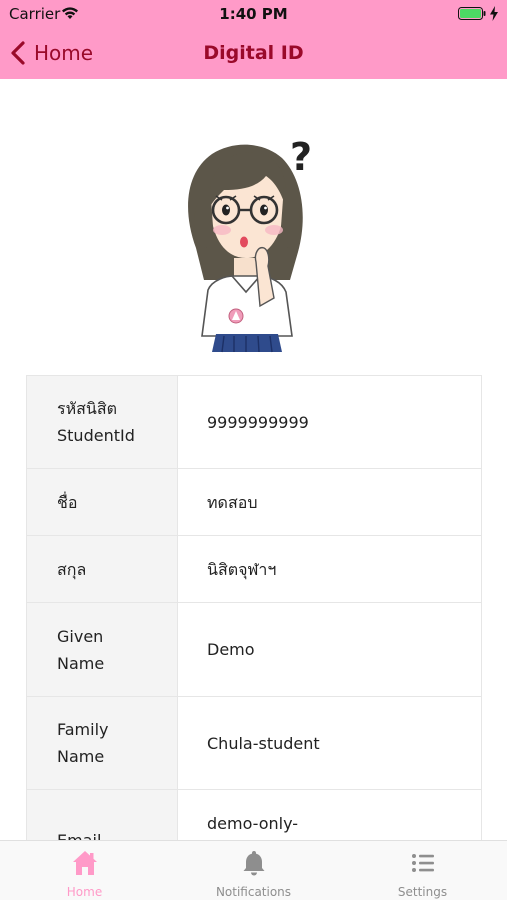 This screenshot has width=507, height=900. I want to click on table-row: Family Name Chula-student, so click(254, 743).